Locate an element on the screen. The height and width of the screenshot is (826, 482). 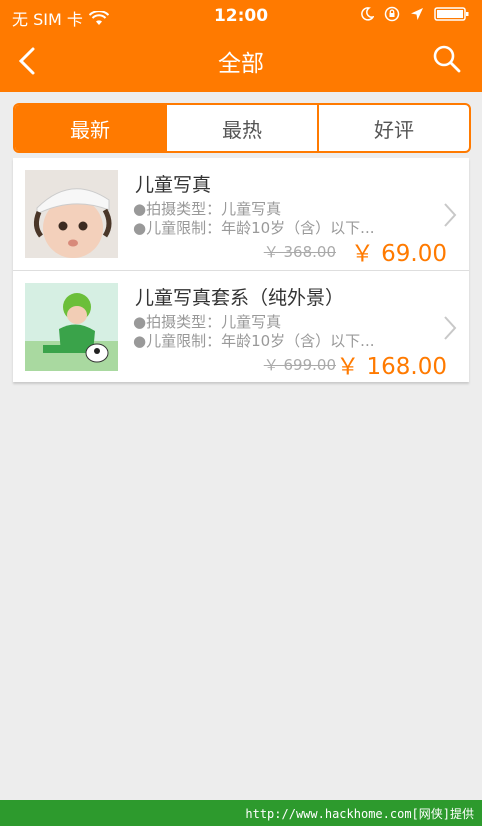
app-header: 无 SIM 卡 12:00 全部 is located at coordinates (241, 46).